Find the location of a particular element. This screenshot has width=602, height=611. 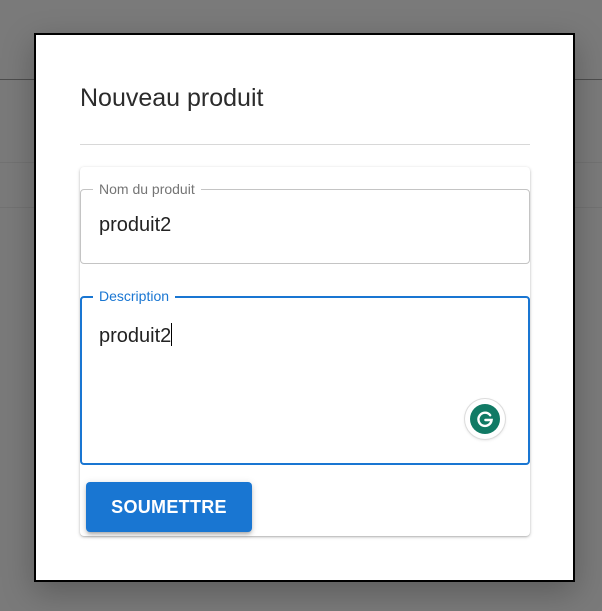

grammarly-icon is located at coordinates (485, 419).